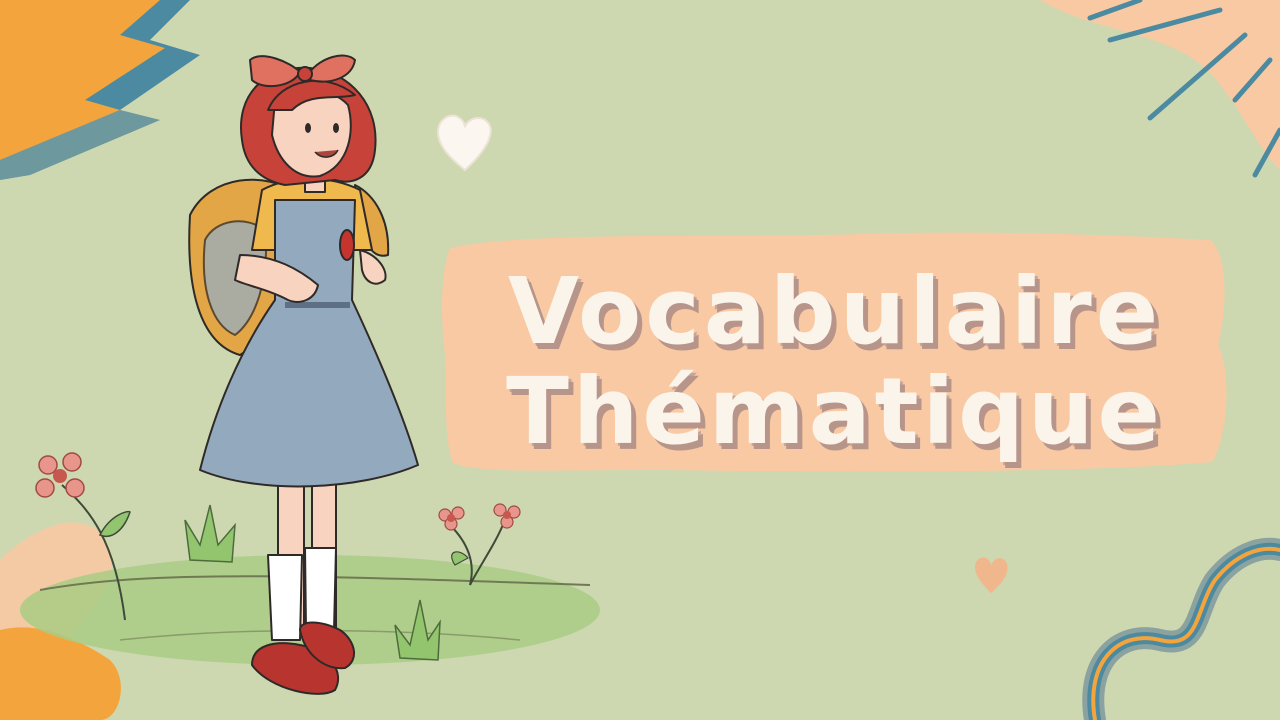  What do you see at coordinates (835, 411) in the screenshot?
I see `title-line-2: Thématique` at bounding box center [835, 411].